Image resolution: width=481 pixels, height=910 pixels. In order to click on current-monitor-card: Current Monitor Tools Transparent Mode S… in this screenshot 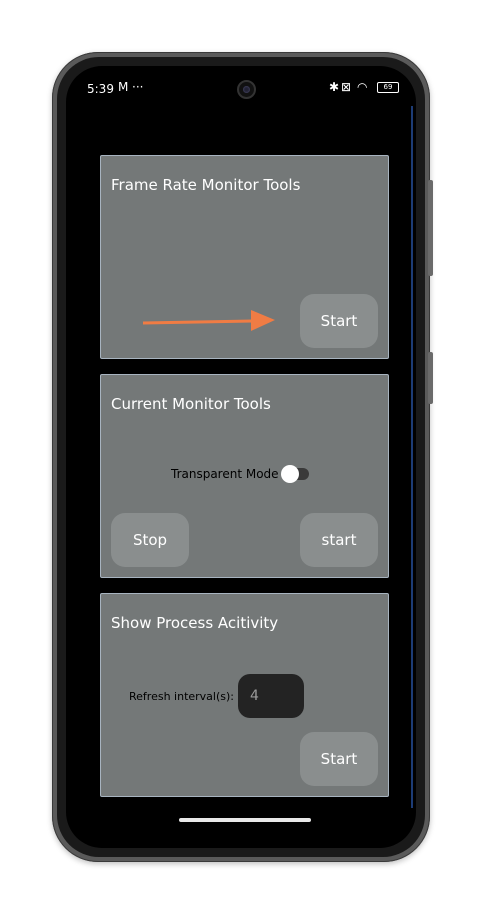, I will do `click(244, 476)`.